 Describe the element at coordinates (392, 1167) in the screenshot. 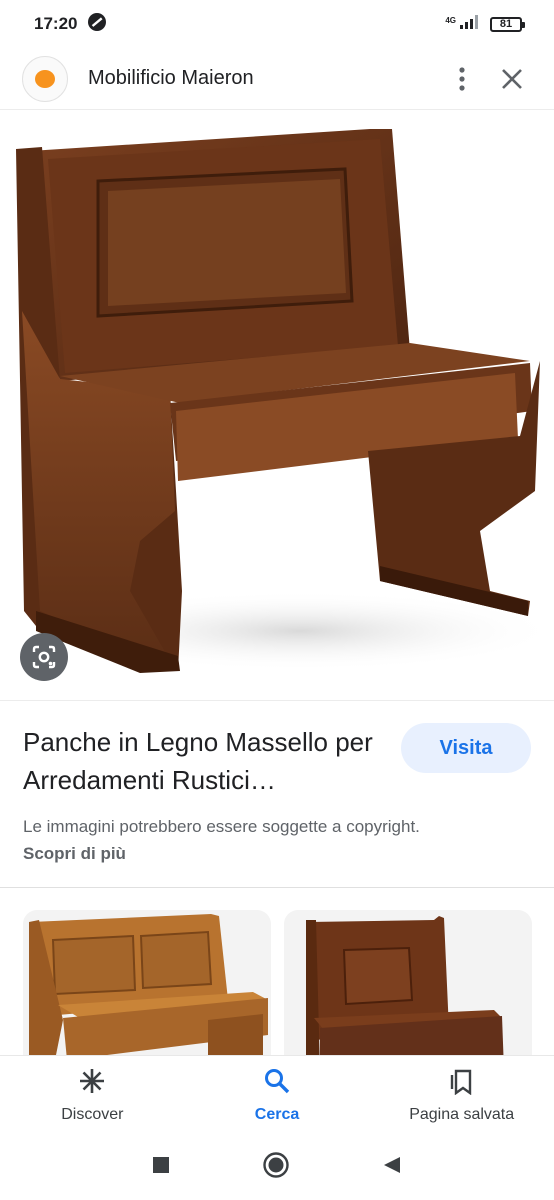

I see `back-button` at that location.